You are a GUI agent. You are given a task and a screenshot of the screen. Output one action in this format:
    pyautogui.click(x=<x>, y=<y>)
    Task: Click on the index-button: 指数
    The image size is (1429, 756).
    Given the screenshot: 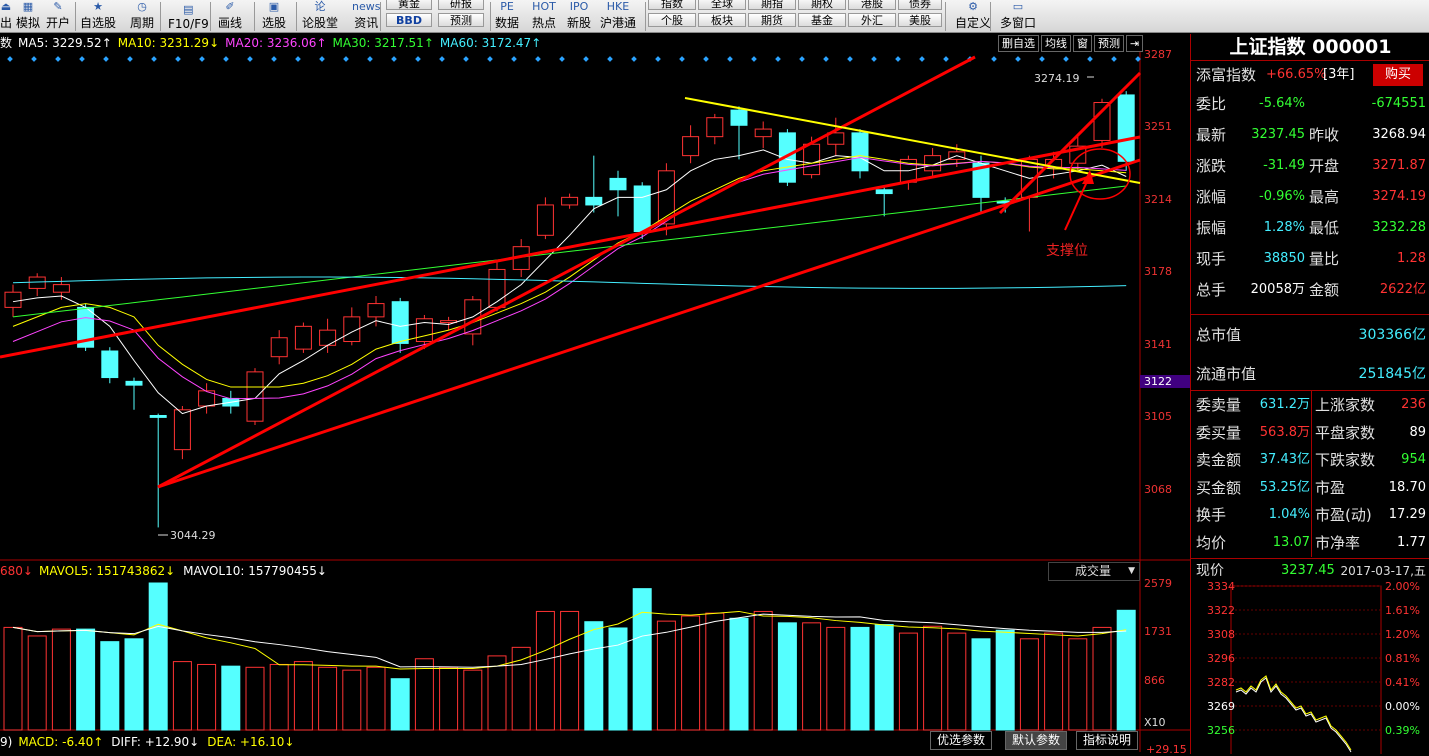 What is the action you would take?
    pyautogui.click(x=672, y=5)
    